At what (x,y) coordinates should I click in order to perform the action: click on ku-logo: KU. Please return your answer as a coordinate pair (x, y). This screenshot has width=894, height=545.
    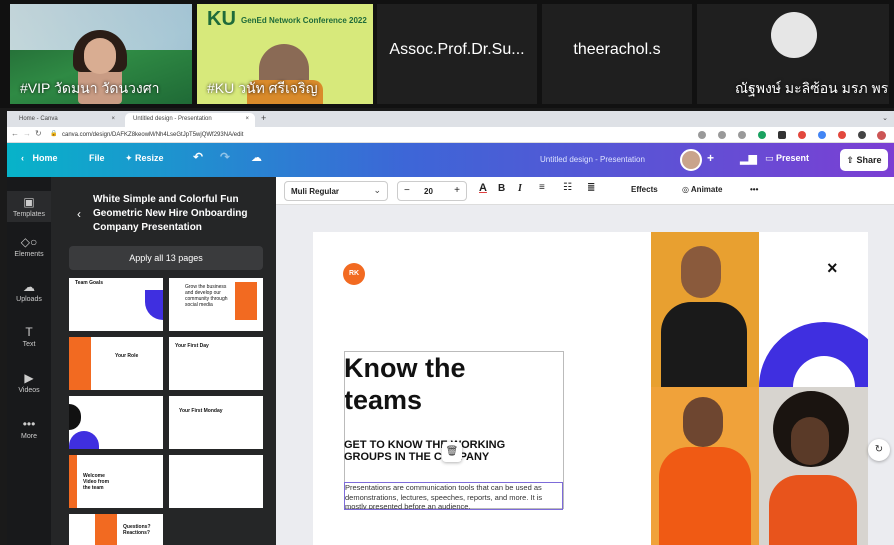
    Looking at the image, I should click on (221, 19).